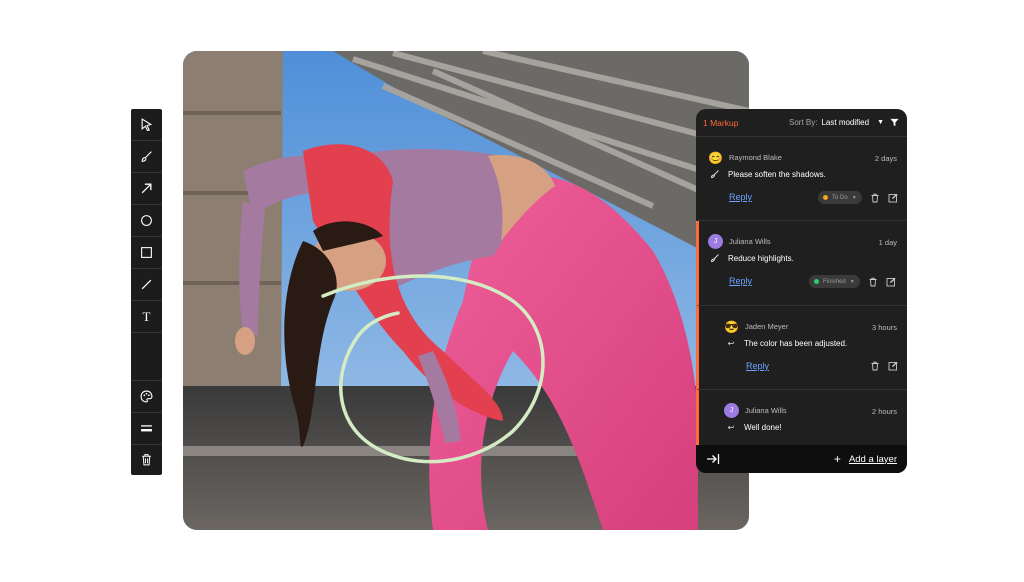 The image size is (1024, 582). I want to click on add-layer-button: + Add a layer, so click(865, 459).